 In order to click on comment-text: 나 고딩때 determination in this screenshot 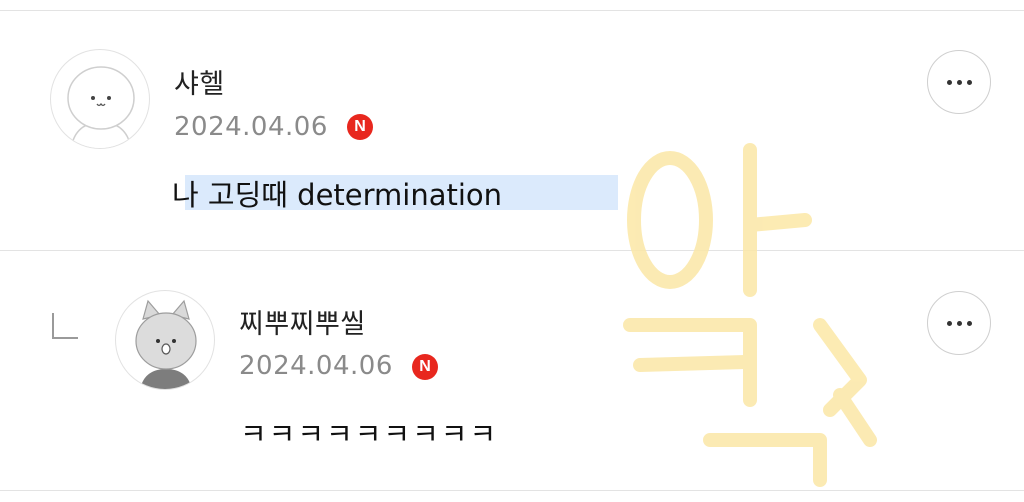, I will do `click(337, 195)`.